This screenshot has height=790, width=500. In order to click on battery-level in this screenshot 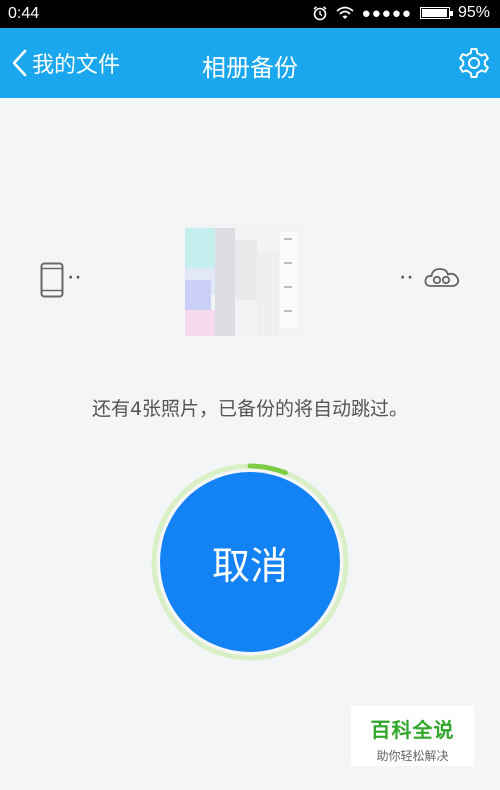, I will do `click(434, 13)`.